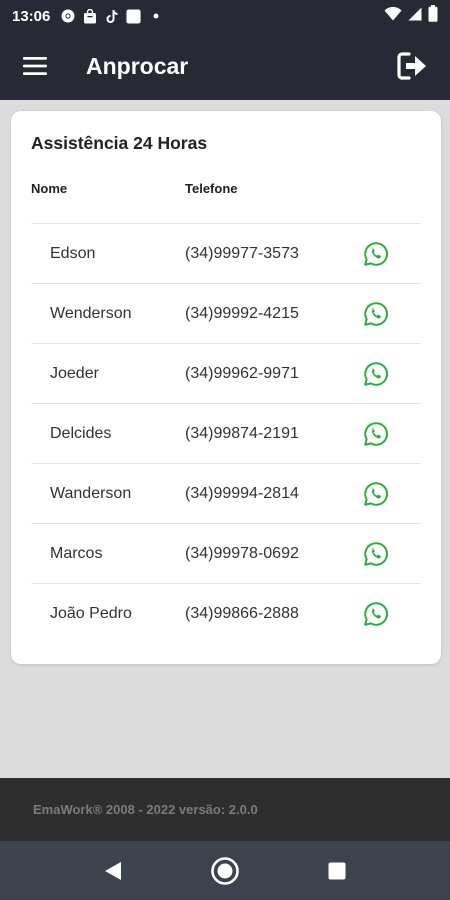 The image size is (450, 900). Describe the element at coordinates (415, 16) in the screenshot. I see `signal-icon` at that location.